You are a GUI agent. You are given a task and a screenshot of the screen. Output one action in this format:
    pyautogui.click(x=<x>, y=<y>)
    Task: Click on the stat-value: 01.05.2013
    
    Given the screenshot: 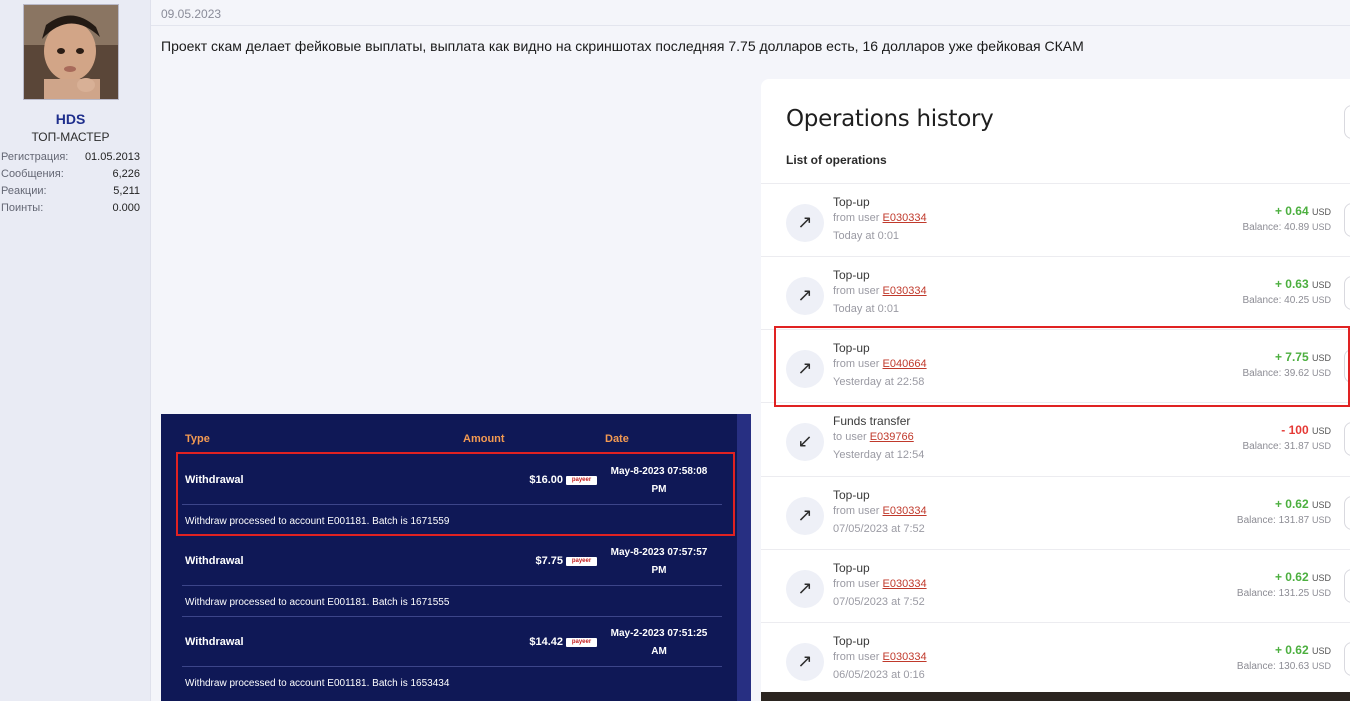 What is the action you would take?
    pyautogui.click(x=112, y=157)
    